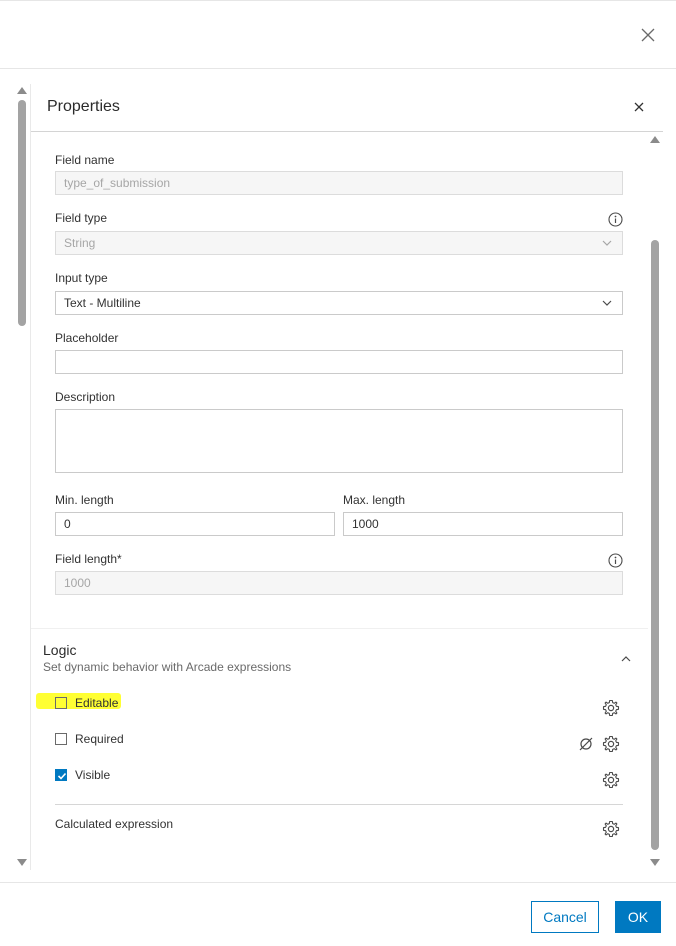  I want to click on visible-label: Visible, so click(93, 775).